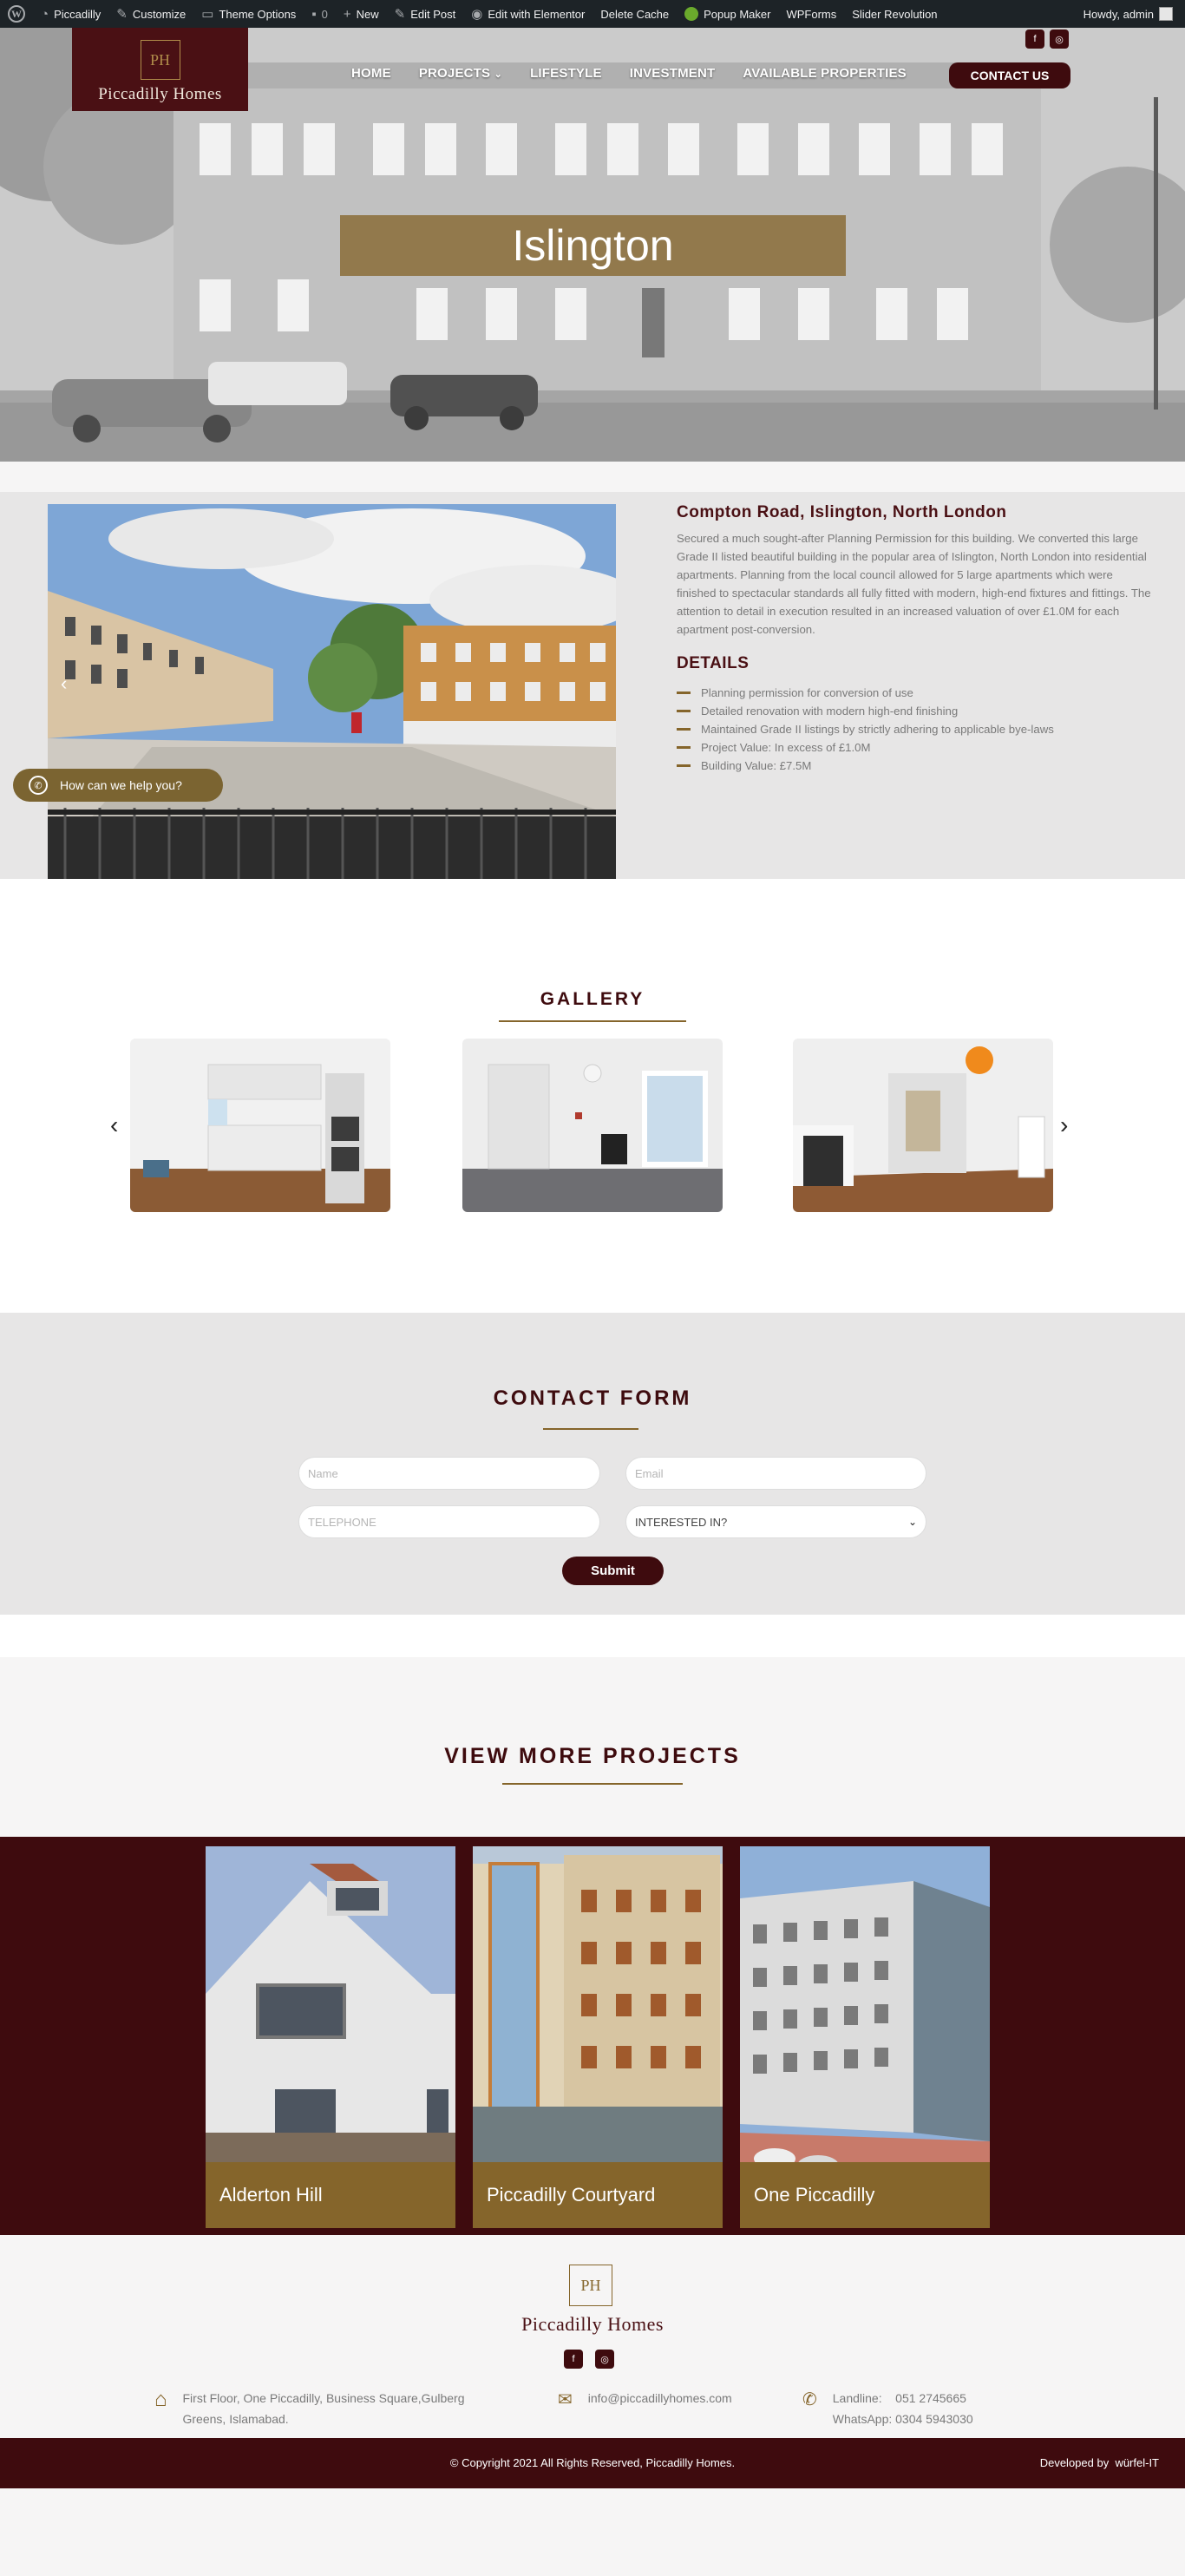  Describe the element at coordinates (590, 1429) in the screenshot. I see `contact-form-underline` at that location.